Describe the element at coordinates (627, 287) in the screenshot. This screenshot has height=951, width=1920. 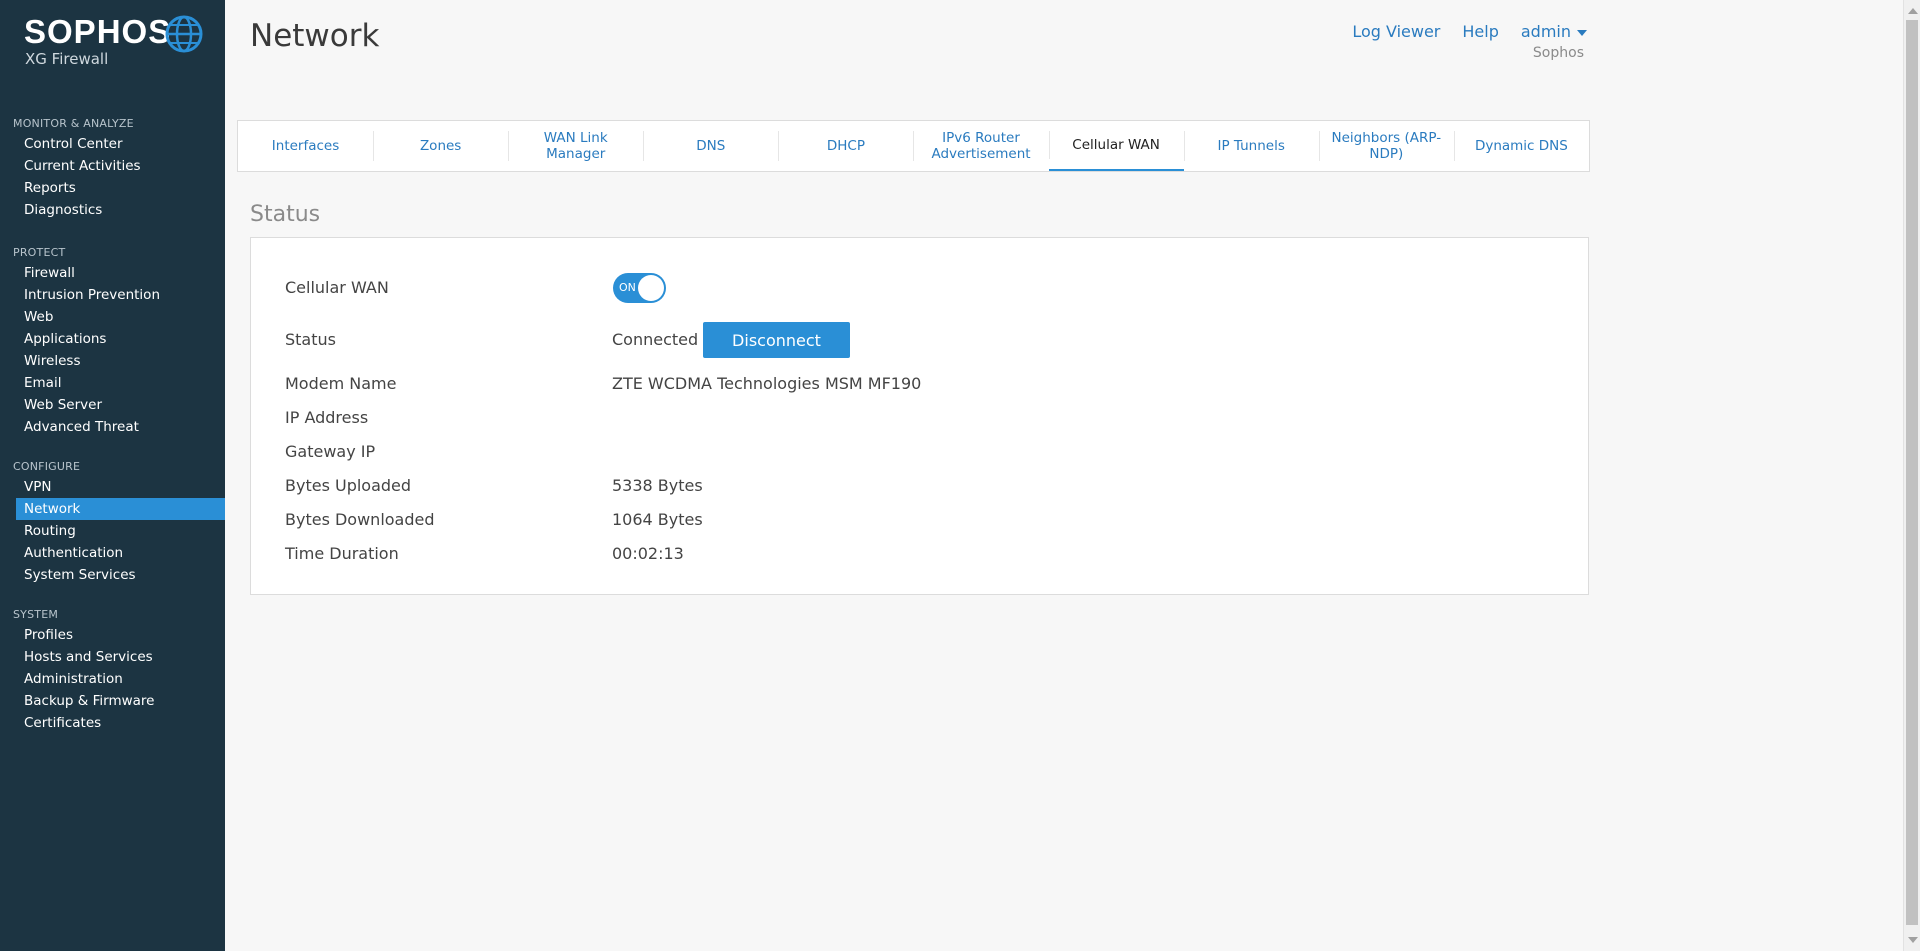
I see `toggle-state-label: ON` at that location.